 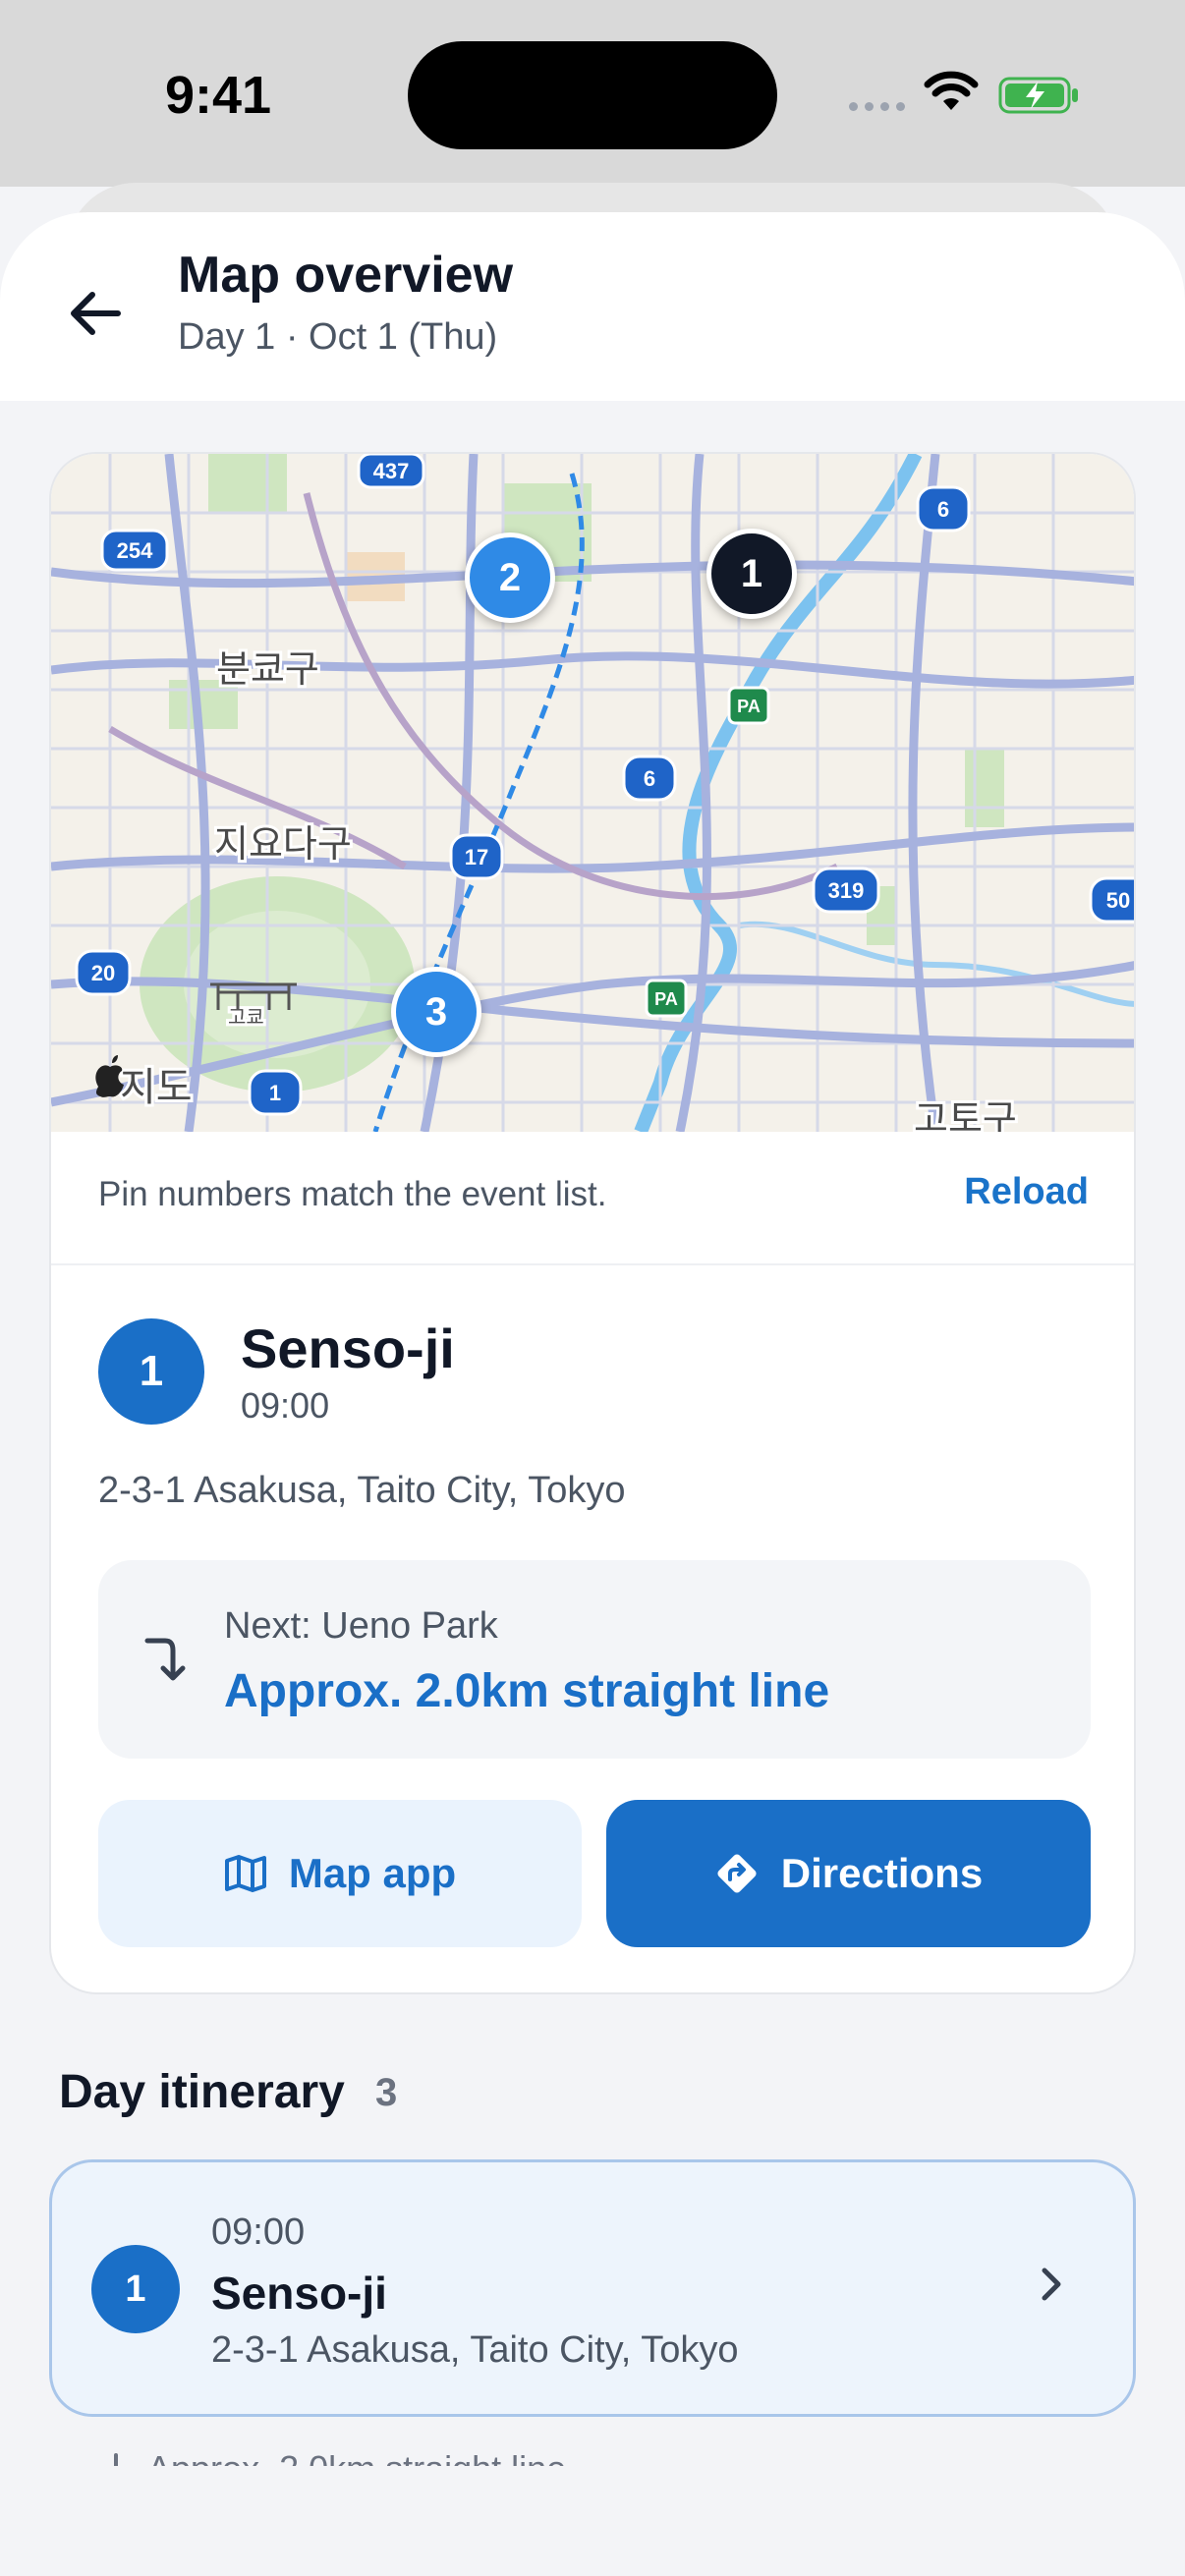 What do you see at coordinates (386, 2092) in the screenshot?
I see `itinerary-count: 3` at bounding box center [386, 2092].